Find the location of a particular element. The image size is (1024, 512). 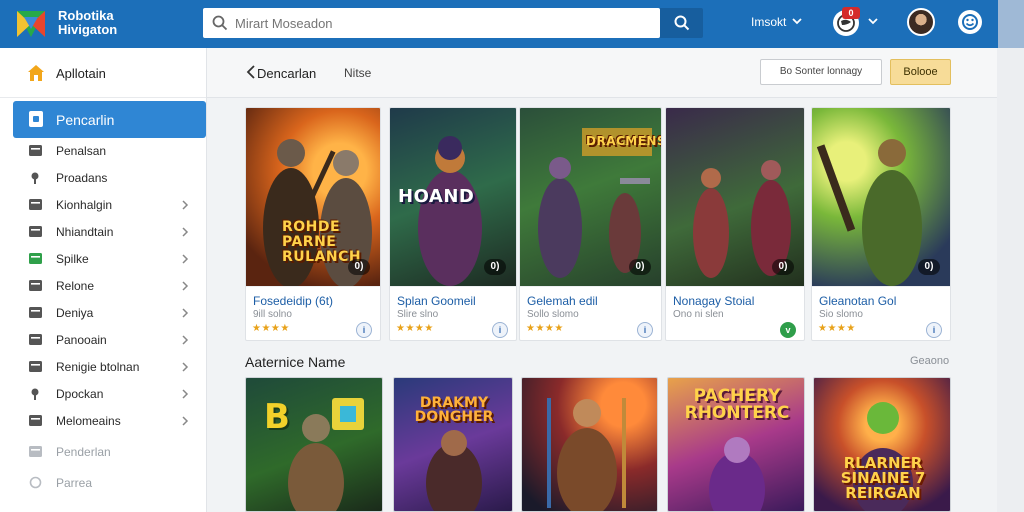

avatar is located at coordinates (921, 22).